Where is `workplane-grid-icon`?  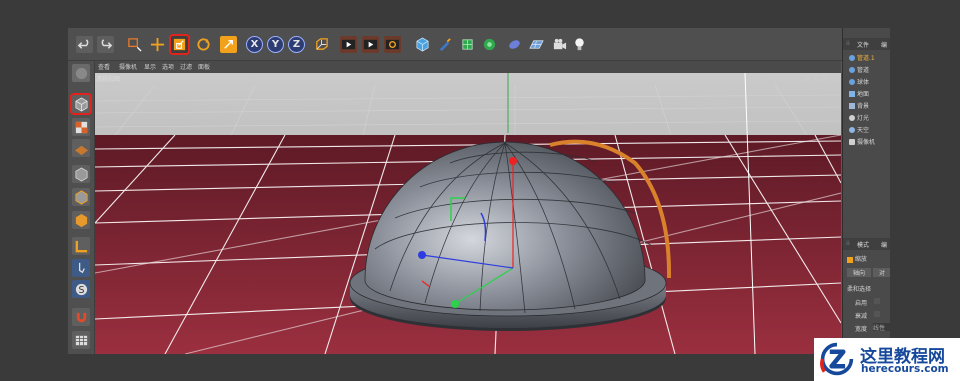 workplane-grid-icon is located at coordinates (81, 340).